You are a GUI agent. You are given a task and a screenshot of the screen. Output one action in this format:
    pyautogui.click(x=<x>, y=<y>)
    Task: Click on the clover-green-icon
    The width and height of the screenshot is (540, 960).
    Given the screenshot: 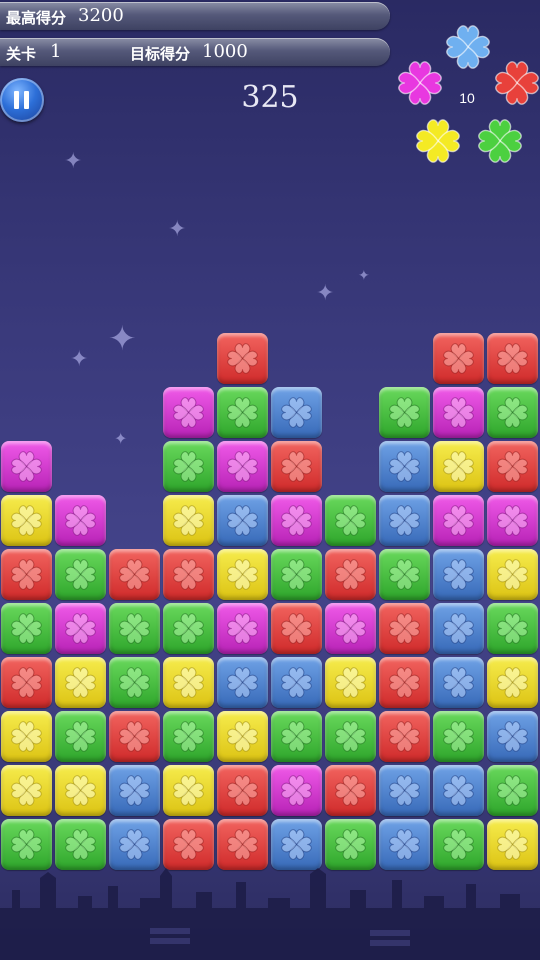 What is the action you would take?
    pyautogui.click(x=500, y=141)
    